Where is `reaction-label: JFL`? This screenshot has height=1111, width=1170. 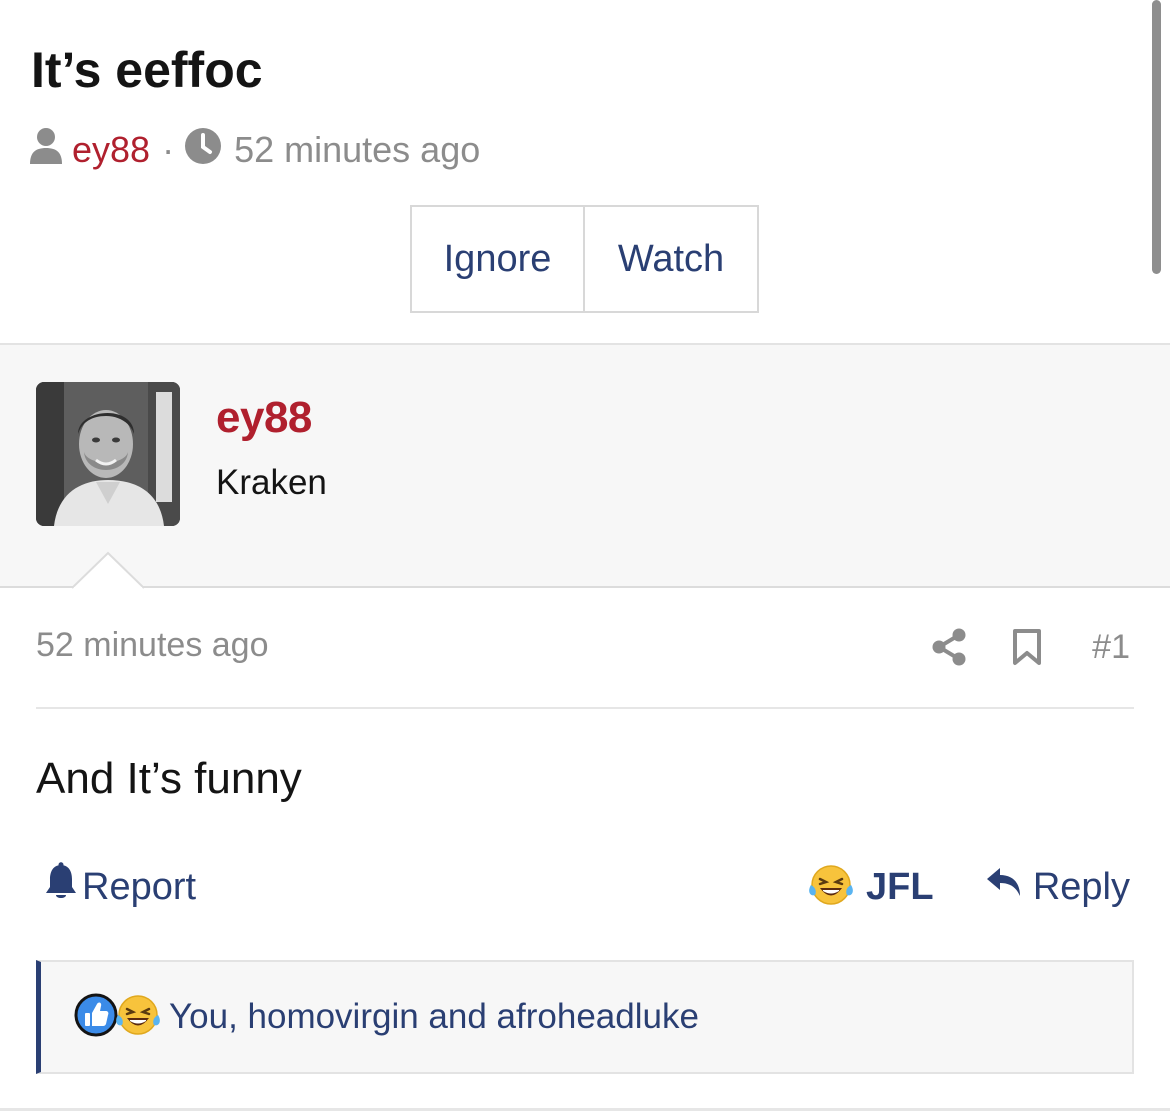 reaction-label: JFL is located at coordinates (900, 886).